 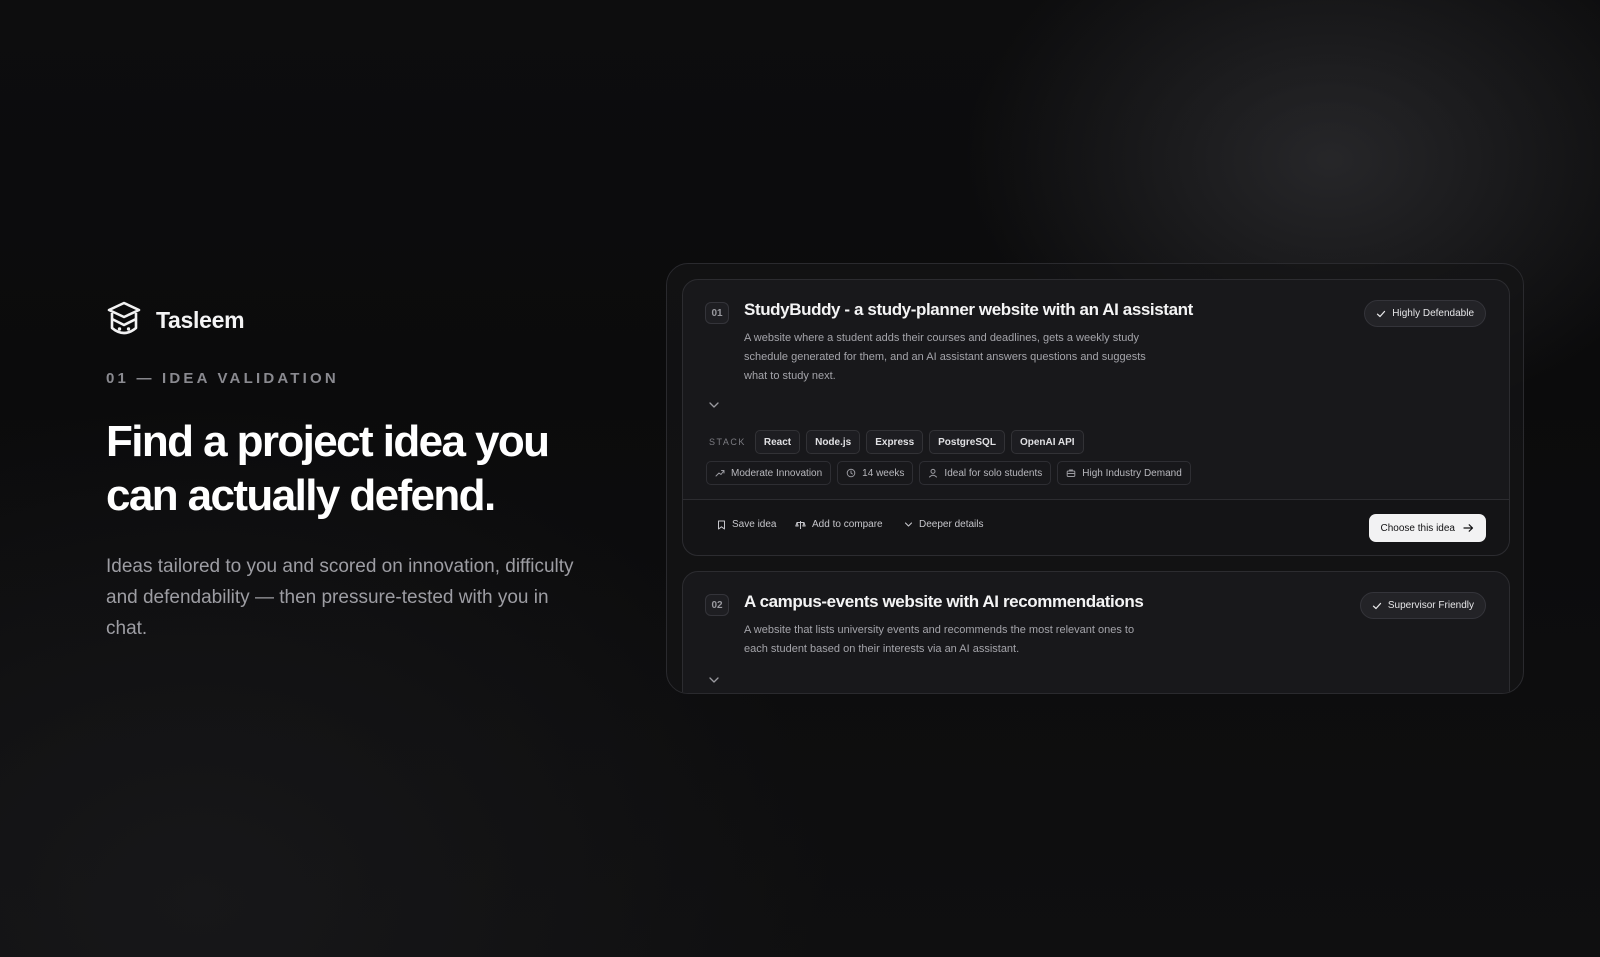 I want to click on meta-duration: 14 weeks, so click(x=875, y=473).